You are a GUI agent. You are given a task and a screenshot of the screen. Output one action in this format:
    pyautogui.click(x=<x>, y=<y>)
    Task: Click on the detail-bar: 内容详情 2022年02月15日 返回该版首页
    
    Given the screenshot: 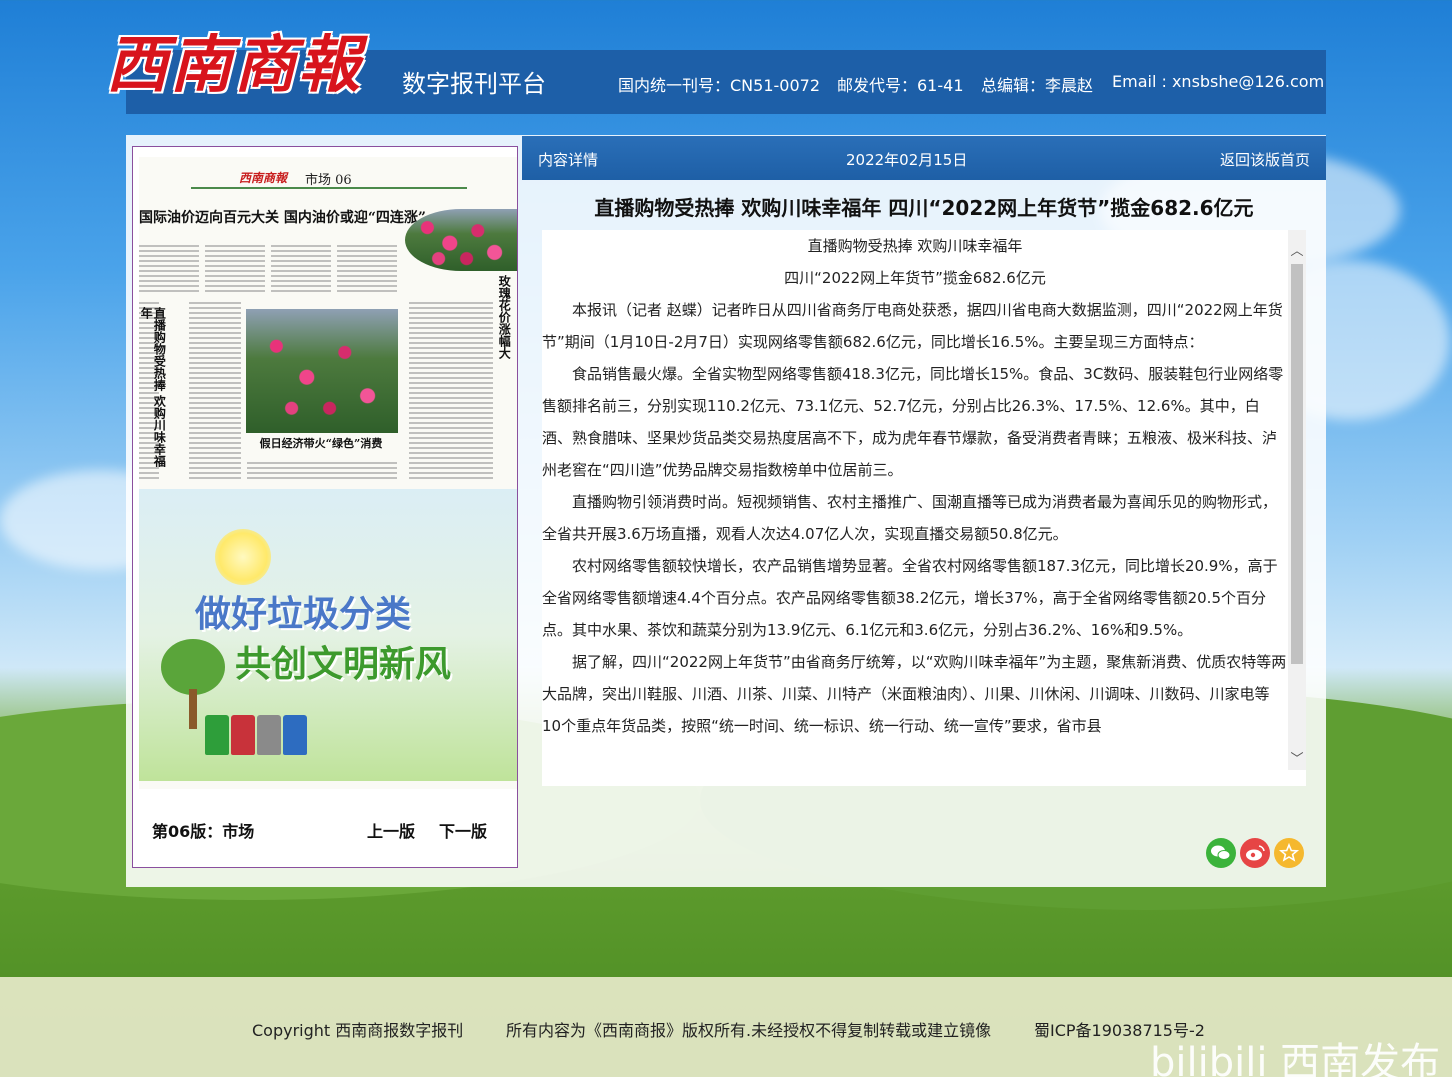 What is the action you would take?
    pyautogui.click(x=924, y=158)
    